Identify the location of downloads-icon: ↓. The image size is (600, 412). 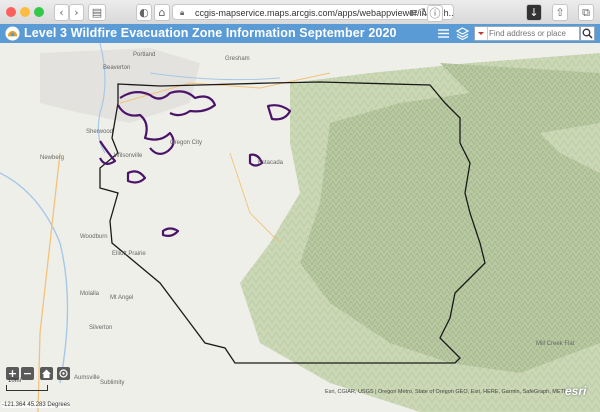
(534, 12).